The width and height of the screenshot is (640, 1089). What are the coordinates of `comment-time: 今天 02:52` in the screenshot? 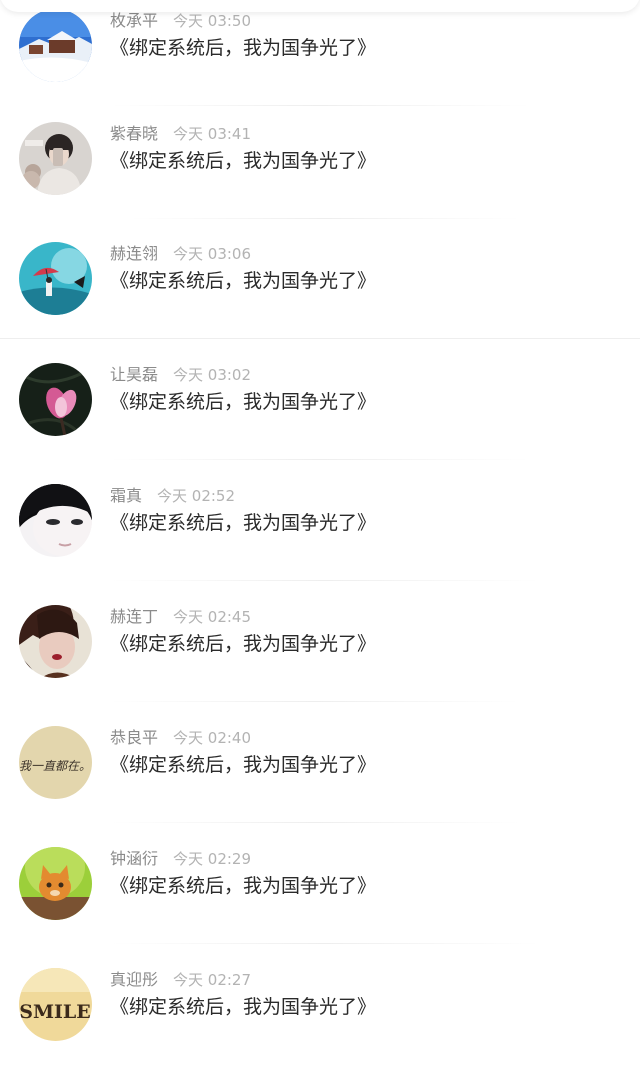 It's located at (196, 496).